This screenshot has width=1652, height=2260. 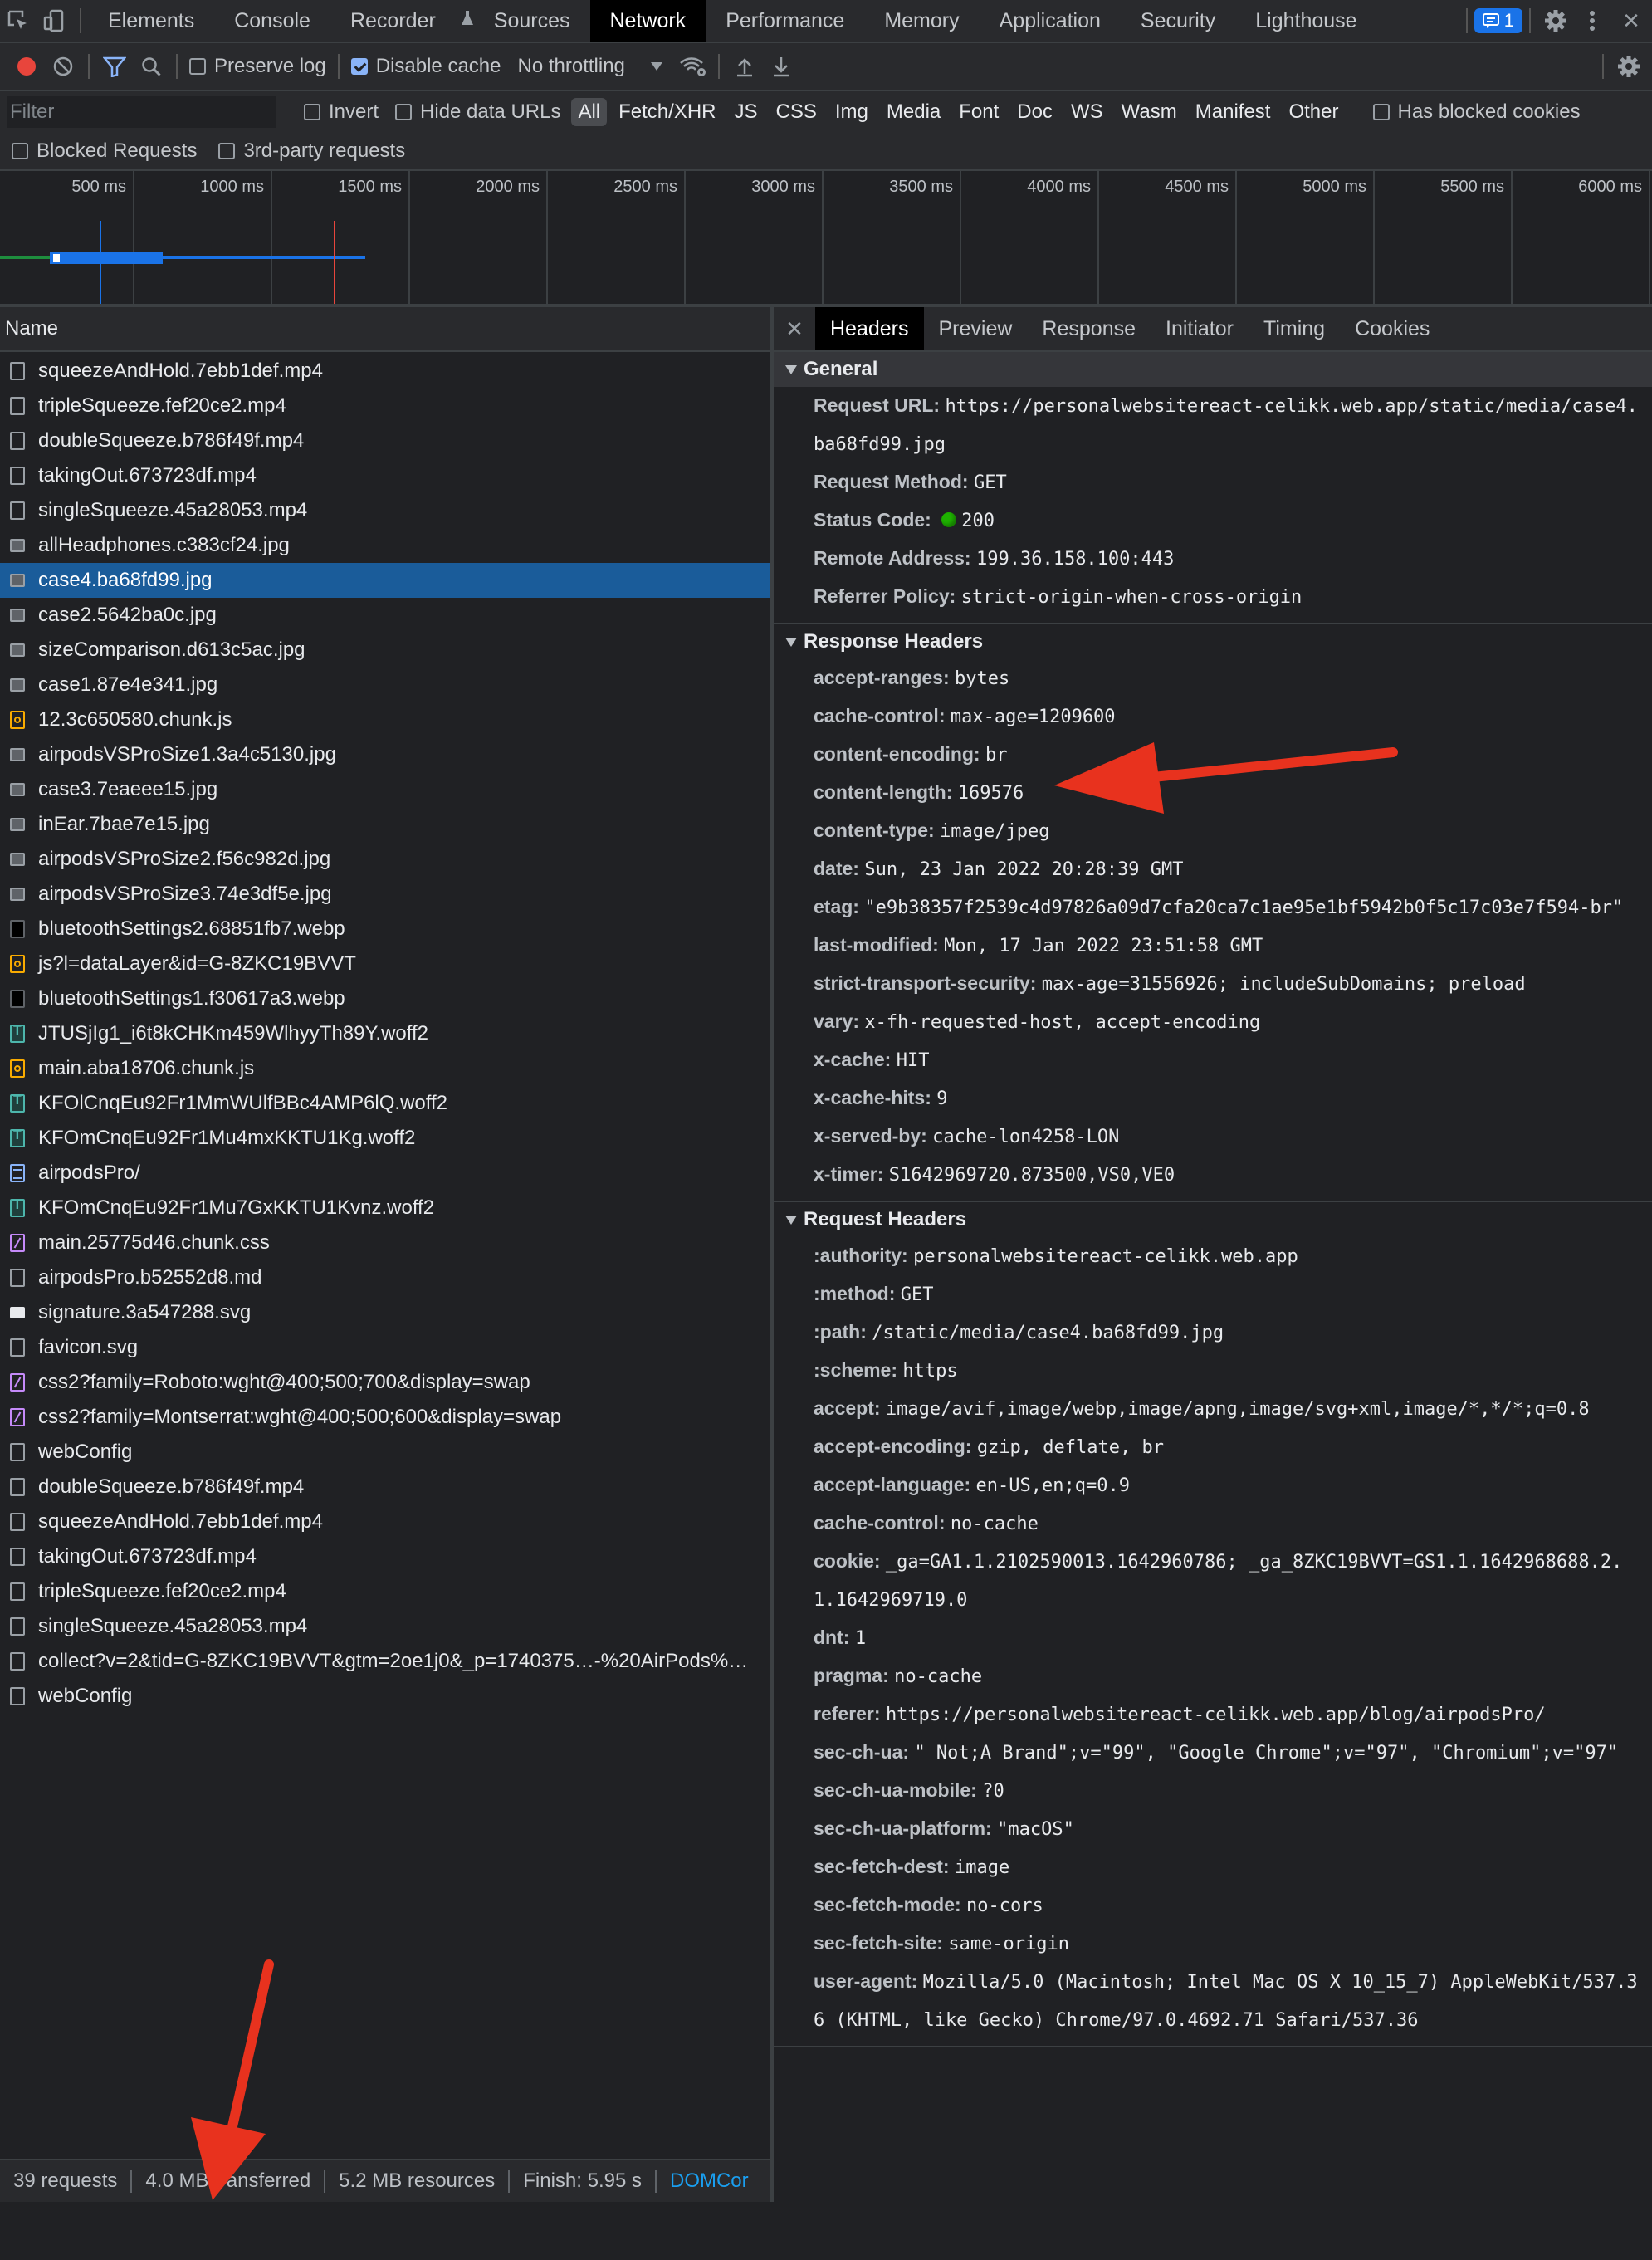 I want to click on tab-console: Console, so click(x=272, y=21).